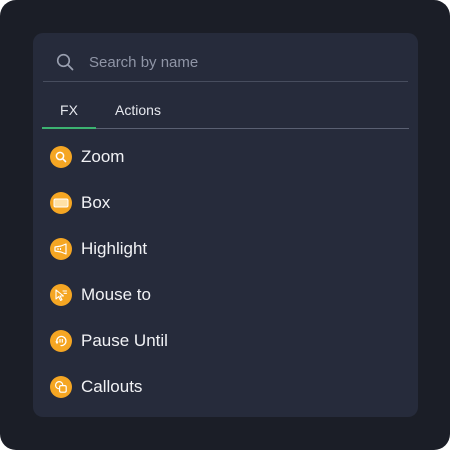 This screenshot has width=450, height=450. Describe the element at coordinates (225, 157) in the screenshot. I see `list-item-zoom: Zoom` at that location.